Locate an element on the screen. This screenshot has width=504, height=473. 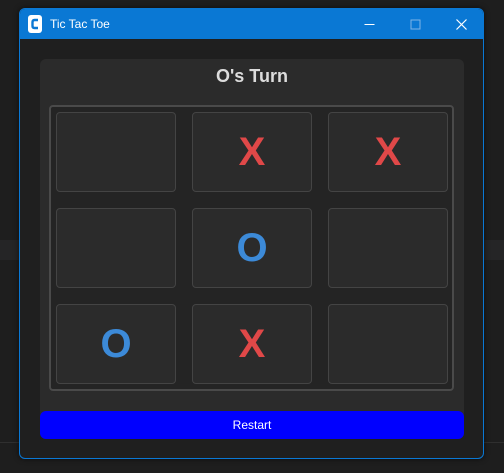
close-button is located at coordinates (460, 24).